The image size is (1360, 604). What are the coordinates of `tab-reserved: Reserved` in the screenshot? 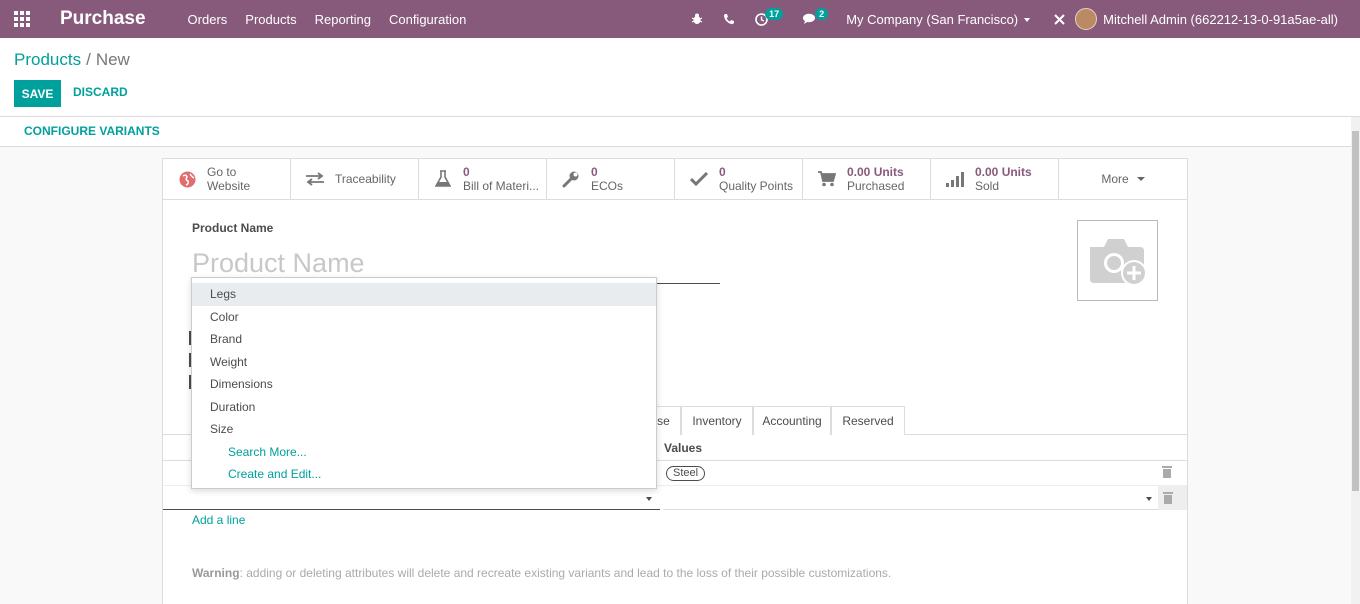 It's located at (868, 420).